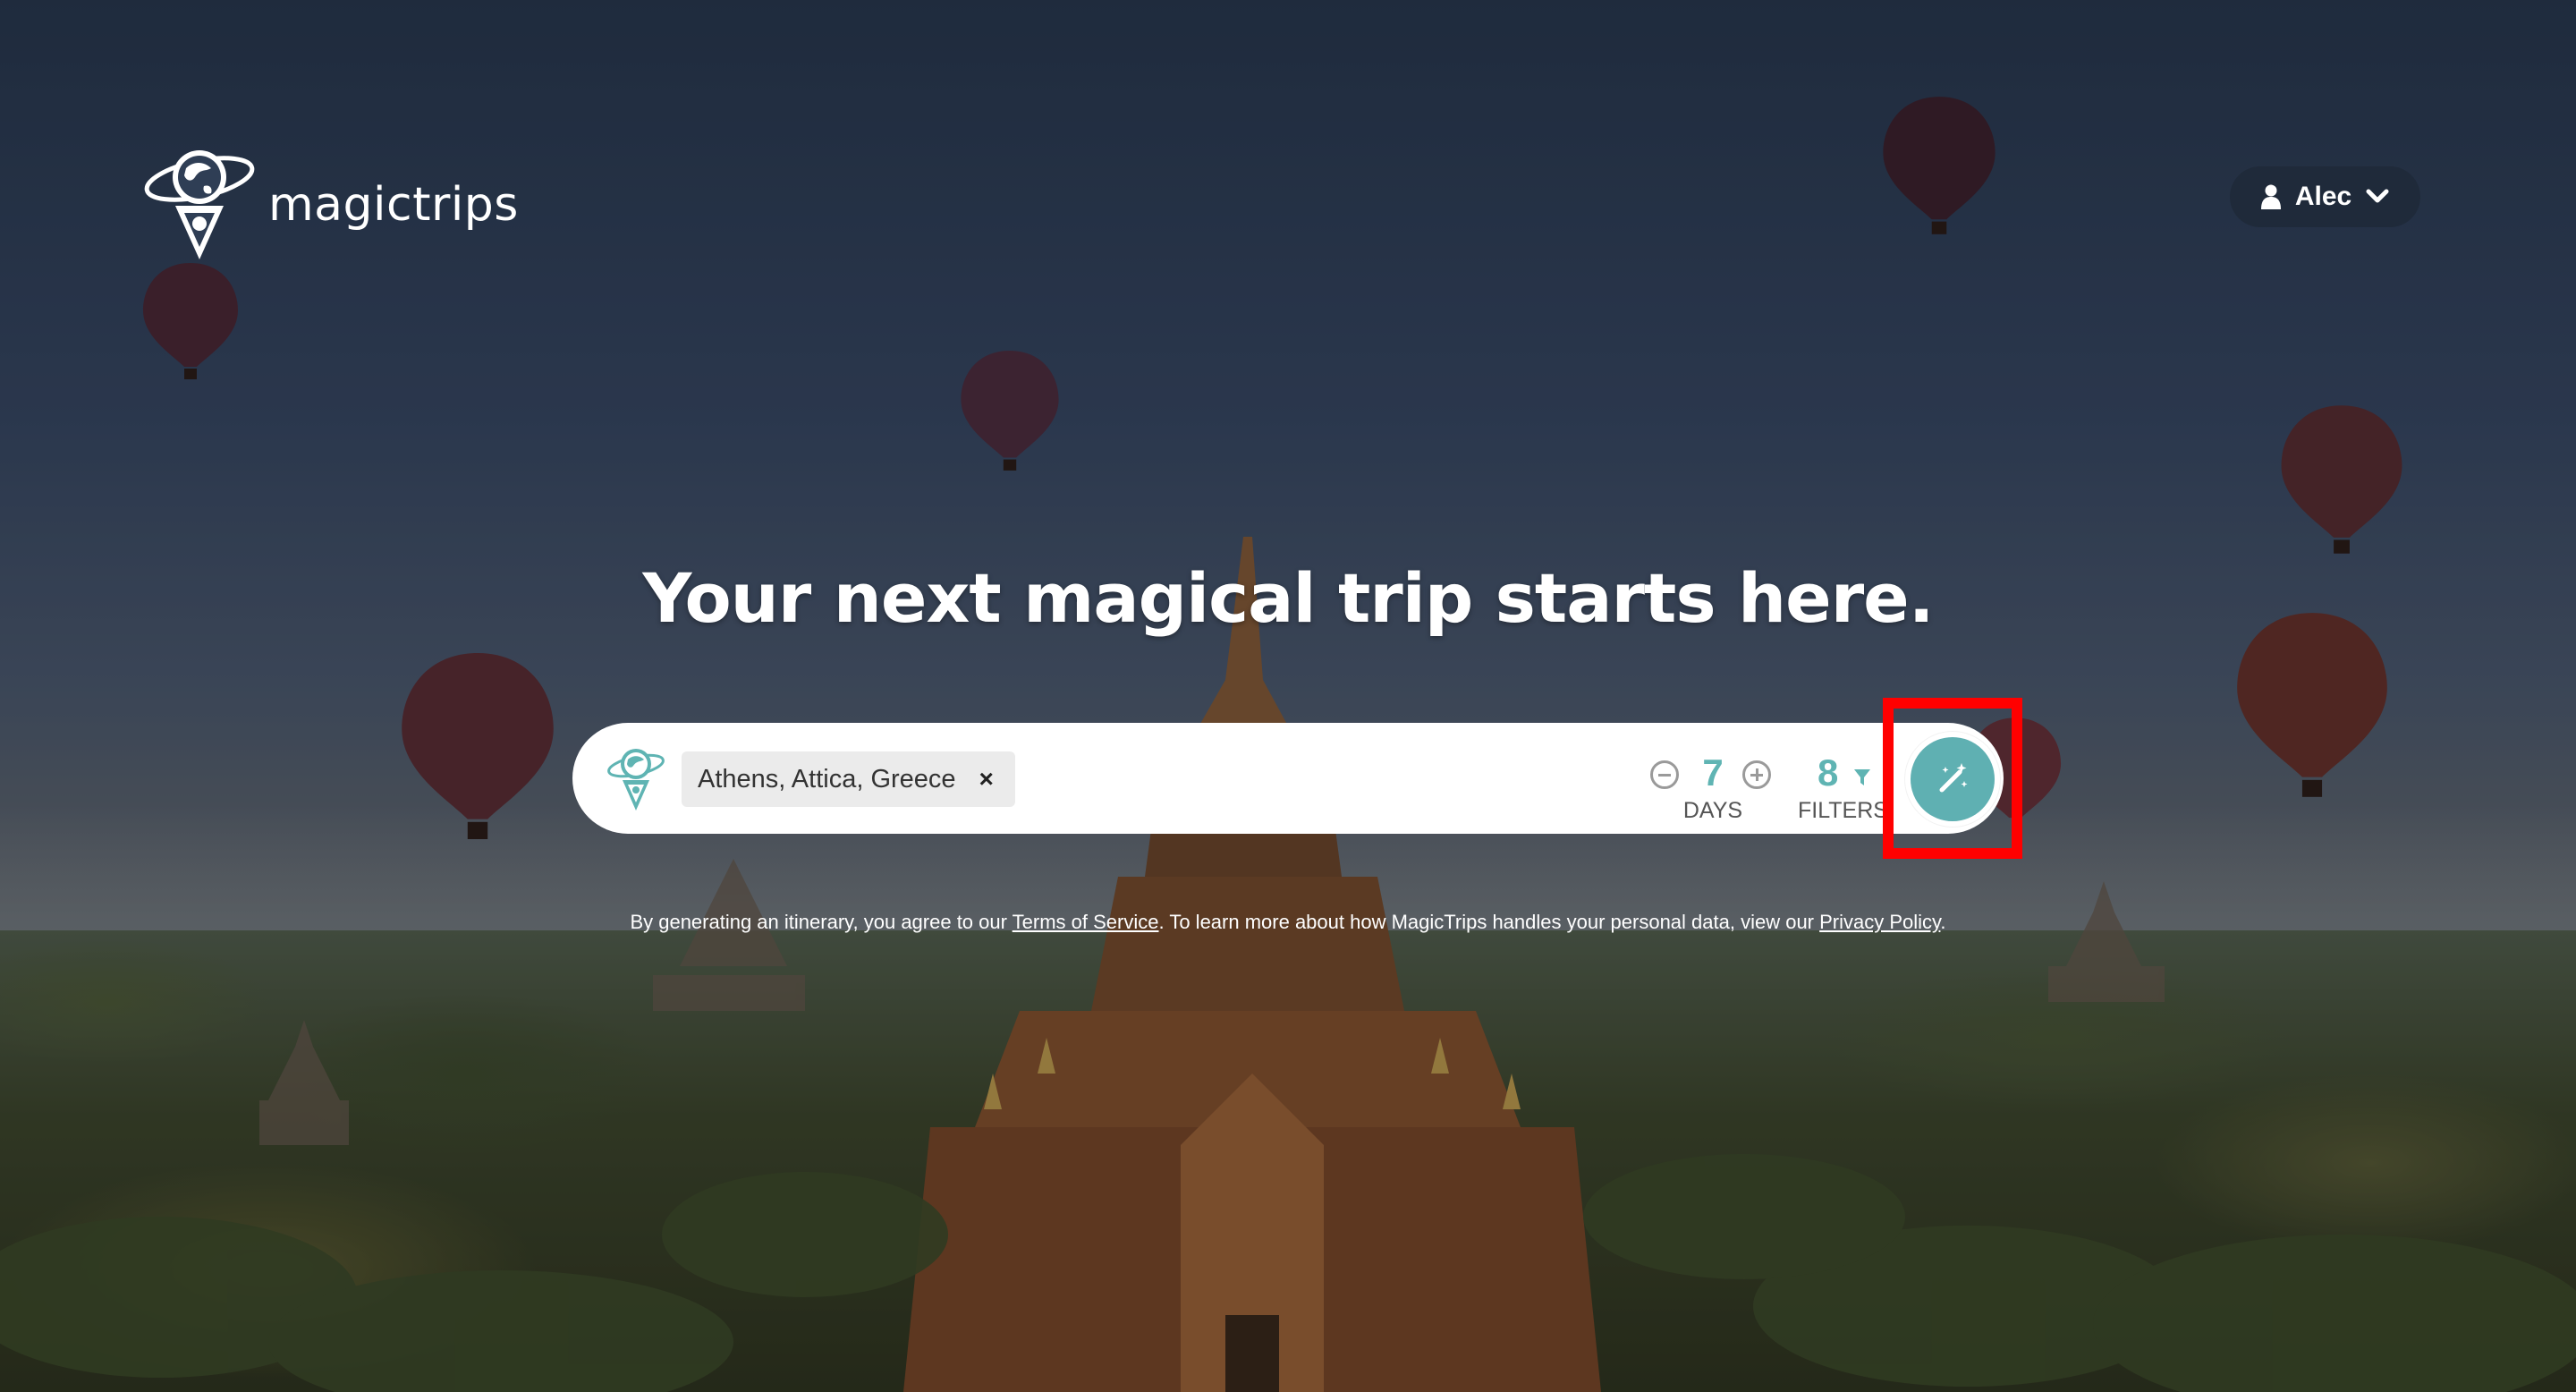  I want to click on brand-logo: magictrips, so click(330, 202).